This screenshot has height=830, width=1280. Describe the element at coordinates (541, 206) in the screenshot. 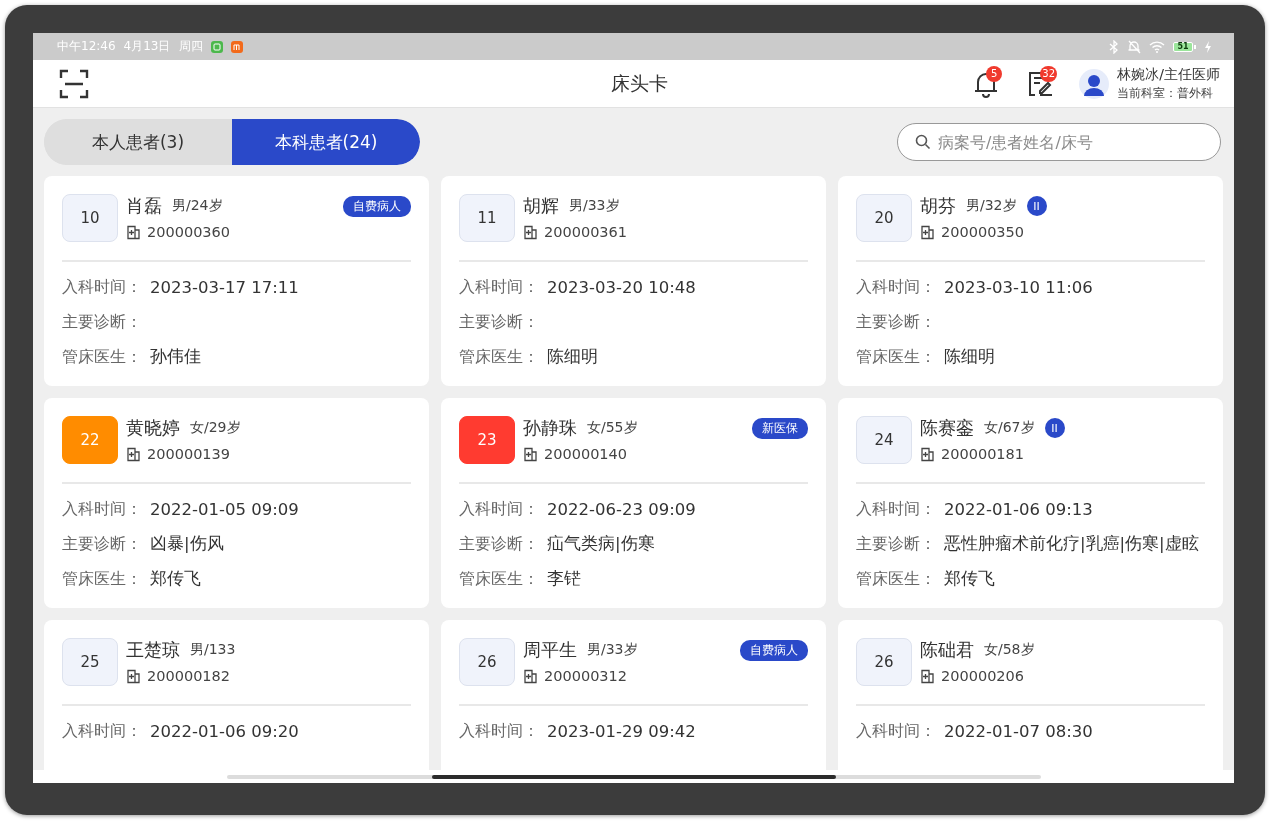

I see `patient-name: 胡辉` at that location.